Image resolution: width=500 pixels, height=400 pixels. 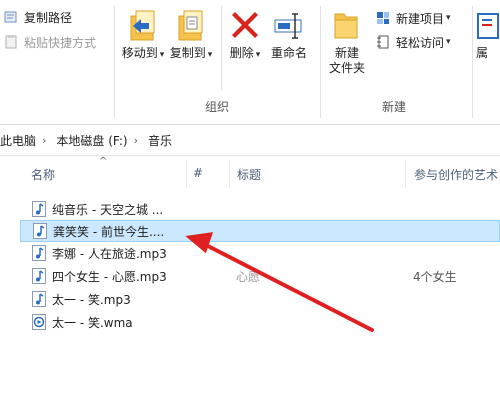 What do you see at coordinates (18, 140) in the screenshot?
I see `breadcrumb-this-pc: 此电脑` at bounding box center [18, 140].